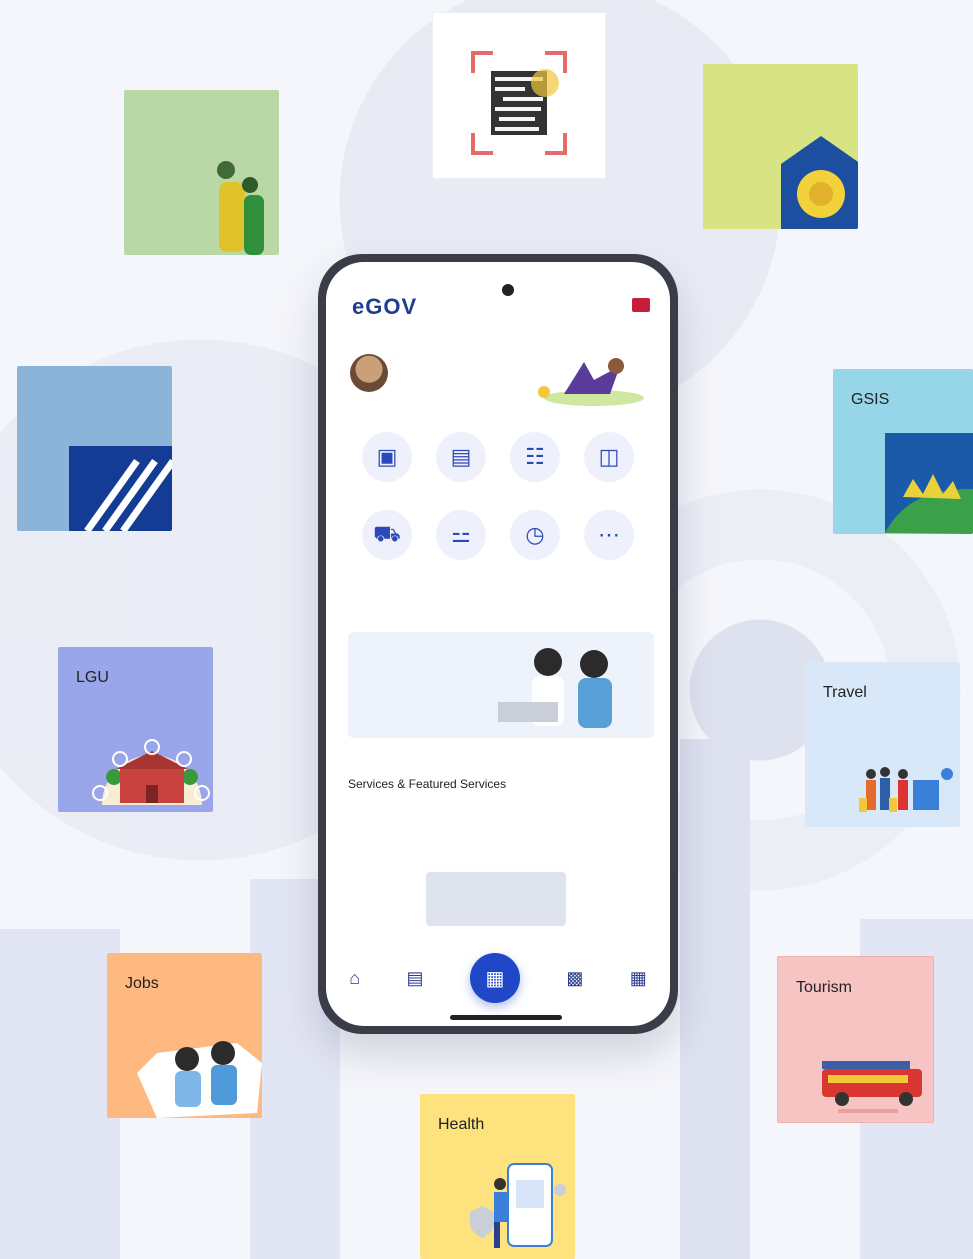 The image size is (973, 1259). Describe the element at coordinates (906, 789) in the screenshot. I see `travelers-icon` at that location.